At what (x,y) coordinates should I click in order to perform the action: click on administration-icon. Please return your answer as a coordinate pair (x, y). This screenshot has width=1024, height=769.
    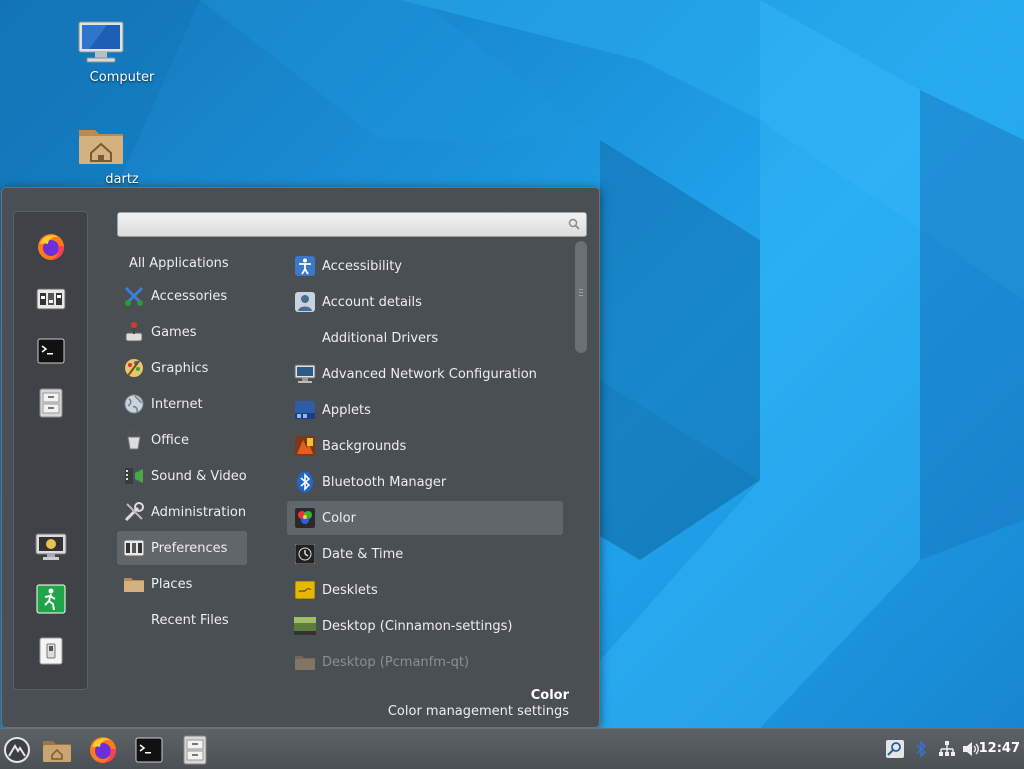
    Looking at the image, I should click on (134, 512).